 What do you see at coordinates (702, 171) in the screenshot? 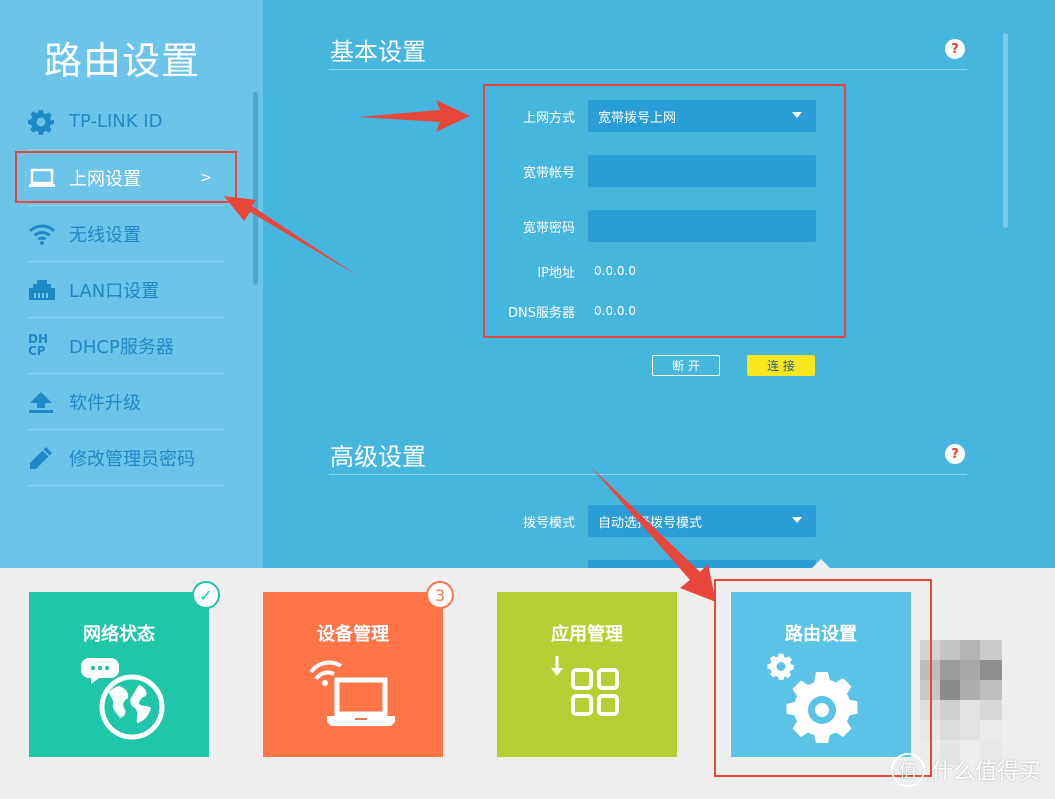
I see `account-input` at bounding box center [702, 171].